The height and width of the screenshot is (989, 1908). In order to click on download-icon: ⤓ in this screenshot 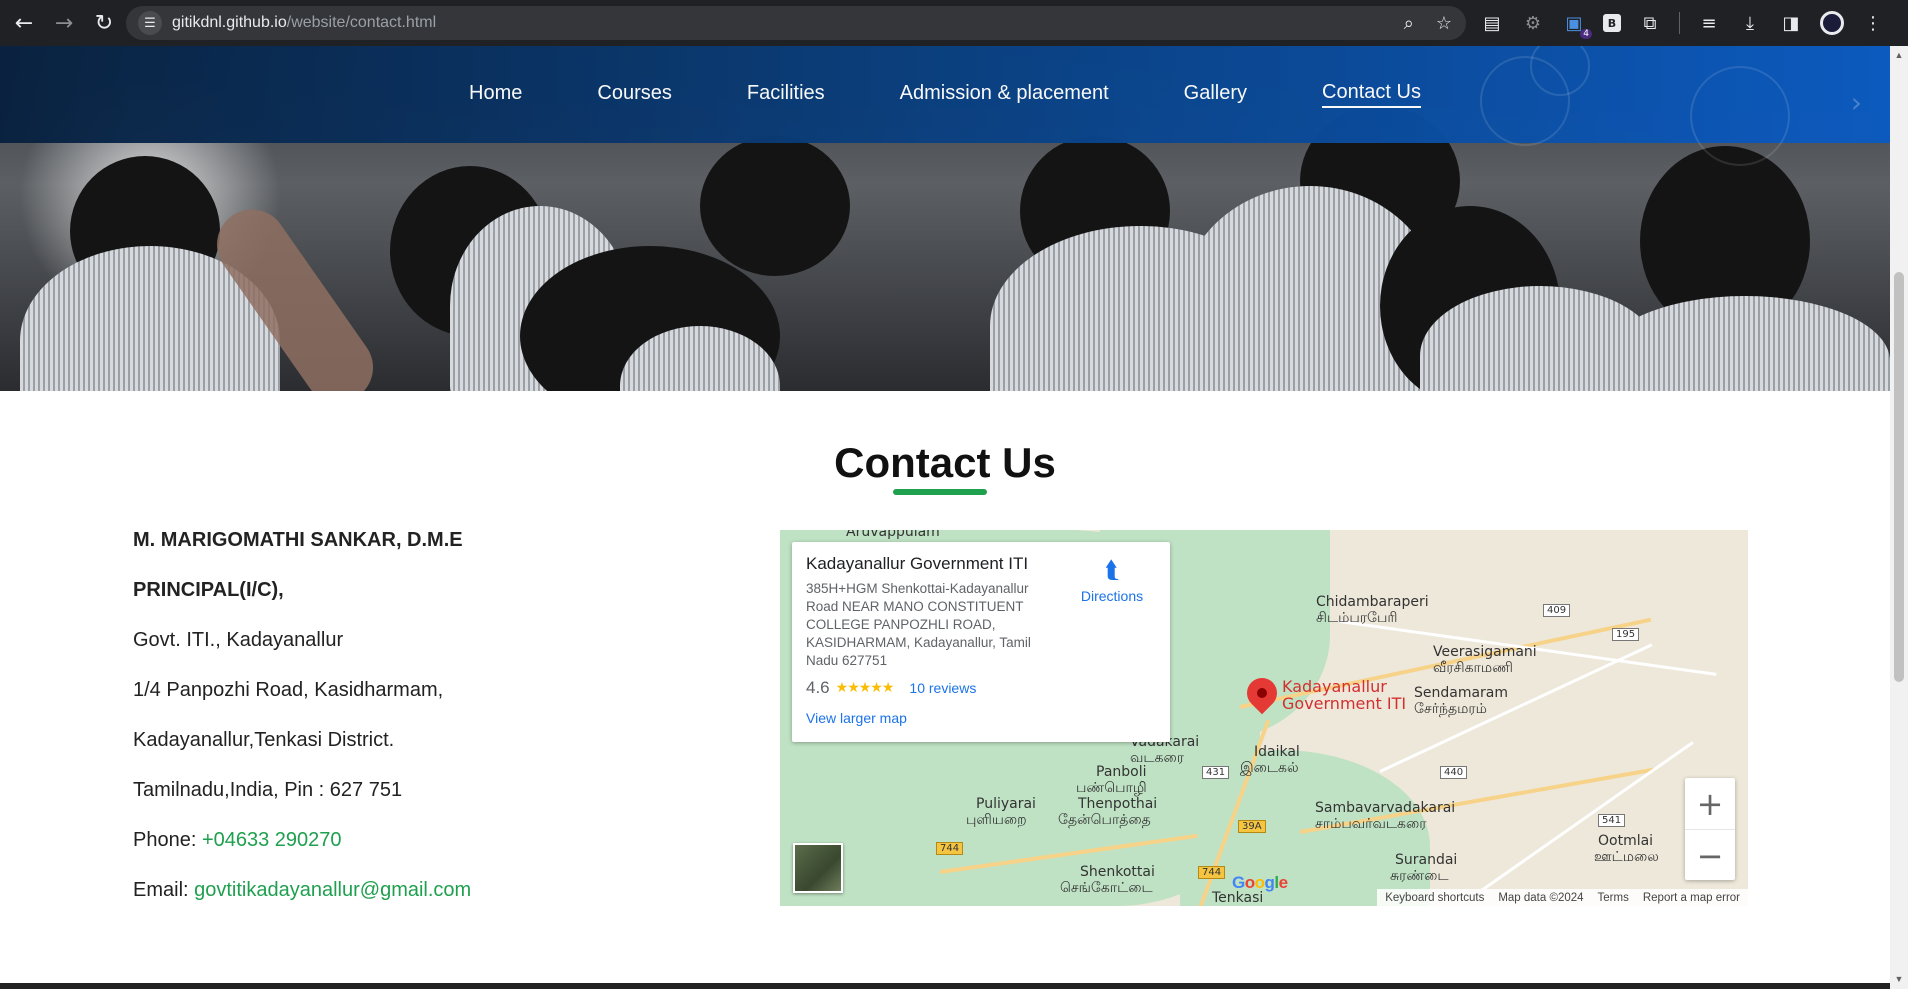, I will do `click(1750, 23)`.